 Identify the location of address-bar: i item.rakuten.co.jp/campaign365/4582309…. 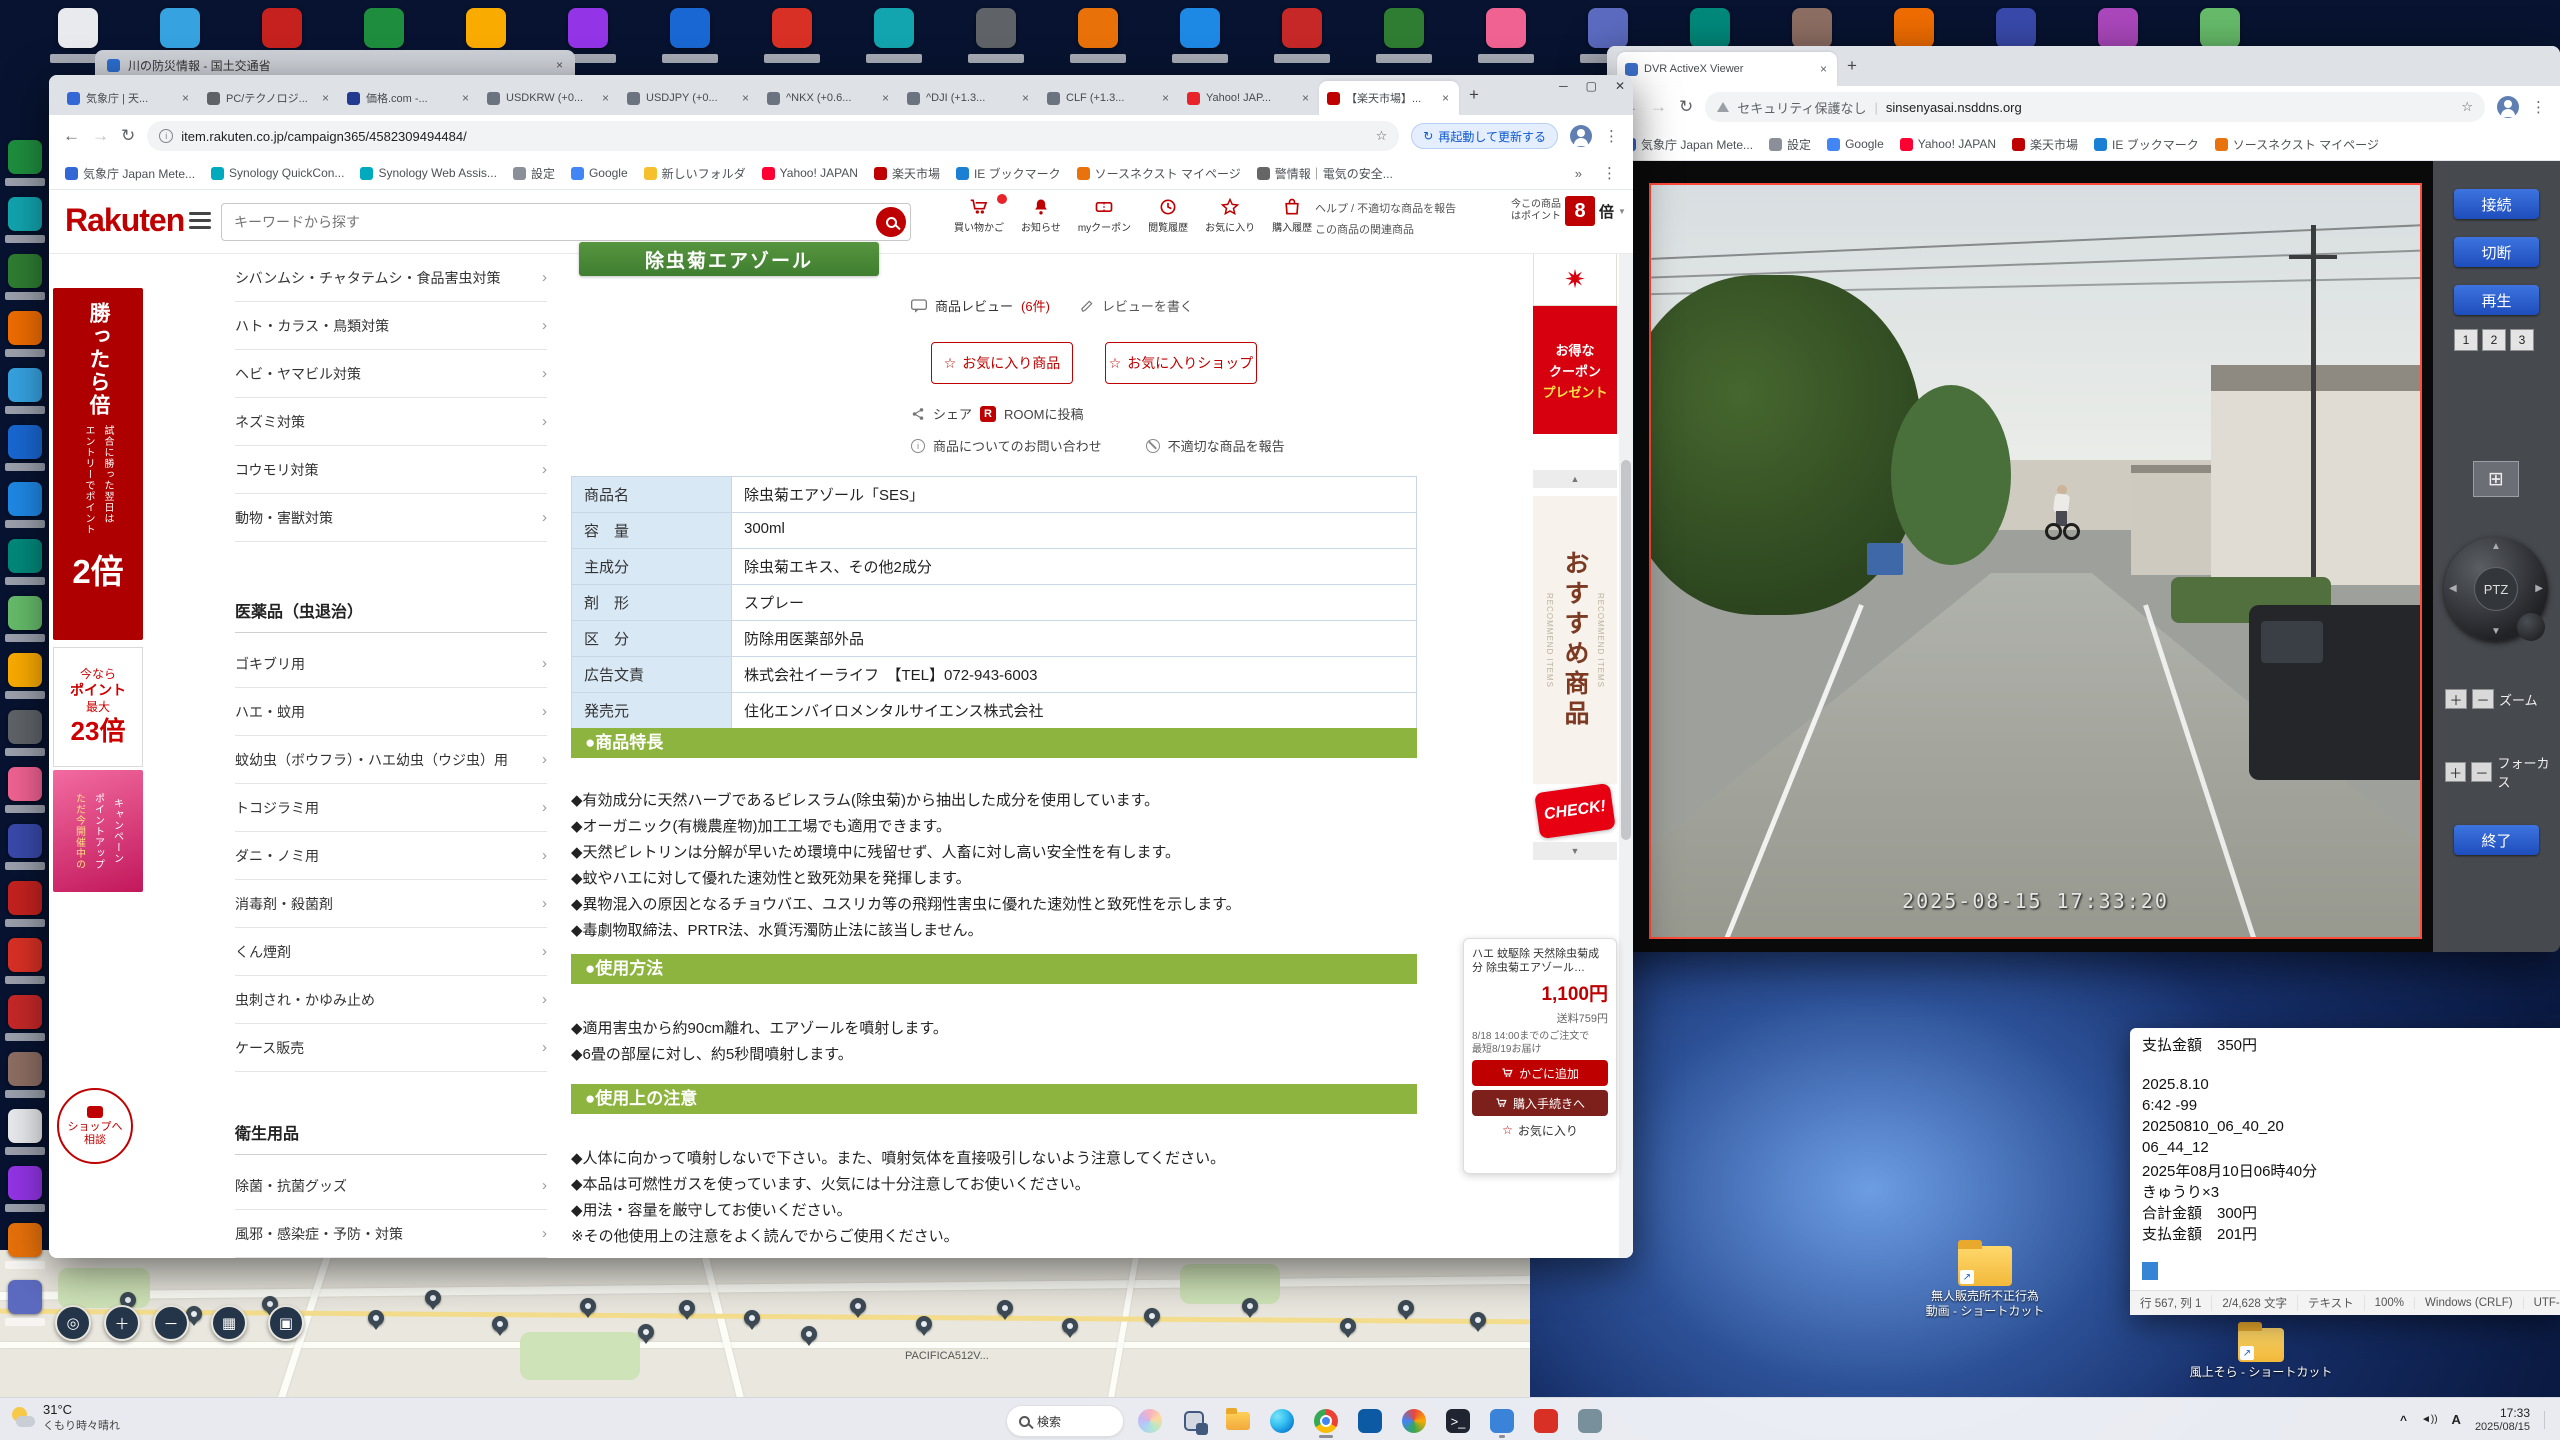
(773, 136).